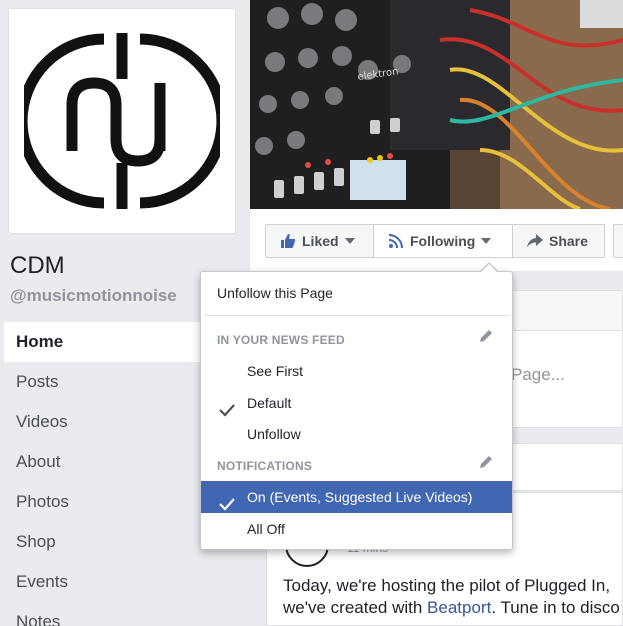 This screenshot has width=623, height=626. I want to click on news-feed-unfollow: Unfollow, so click(356, 434).